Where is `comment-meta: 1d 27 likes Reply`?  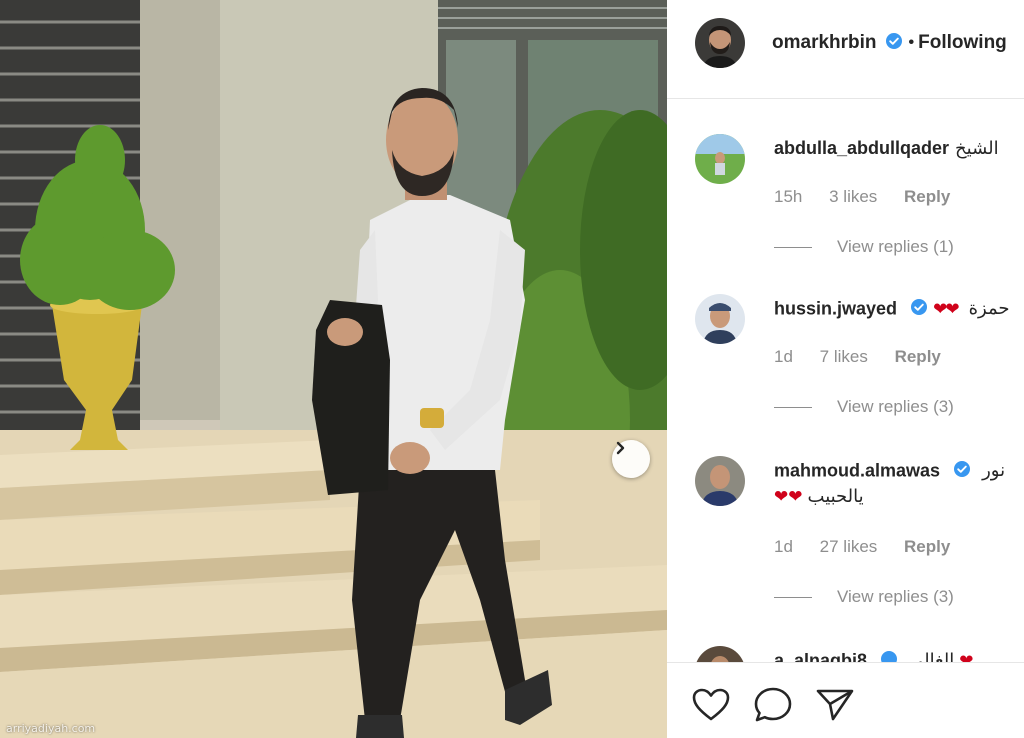 comment-meta: 1d 27 likes Reply is located at coordinates (873, 547).